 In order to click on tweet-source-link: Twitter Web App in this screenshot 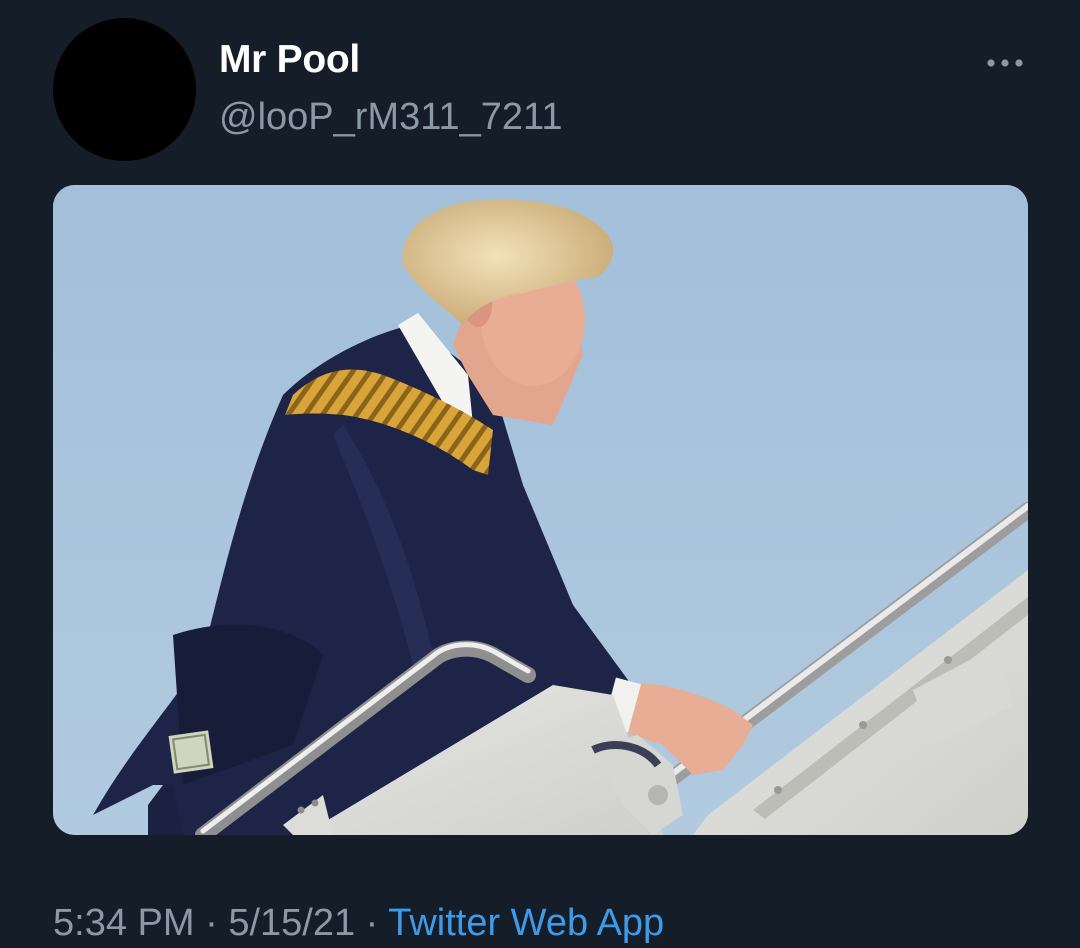, I will do `click(526, 923)`.